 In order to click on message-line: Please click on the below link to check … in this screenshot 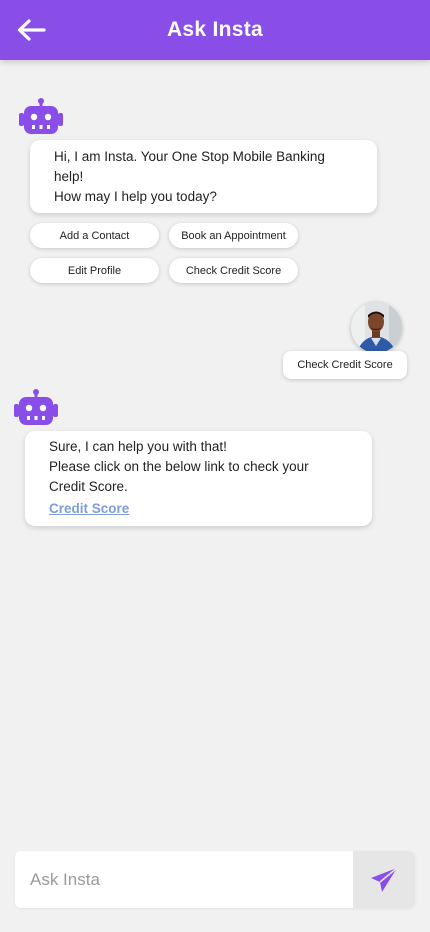, I will do `click(179, 466)`.